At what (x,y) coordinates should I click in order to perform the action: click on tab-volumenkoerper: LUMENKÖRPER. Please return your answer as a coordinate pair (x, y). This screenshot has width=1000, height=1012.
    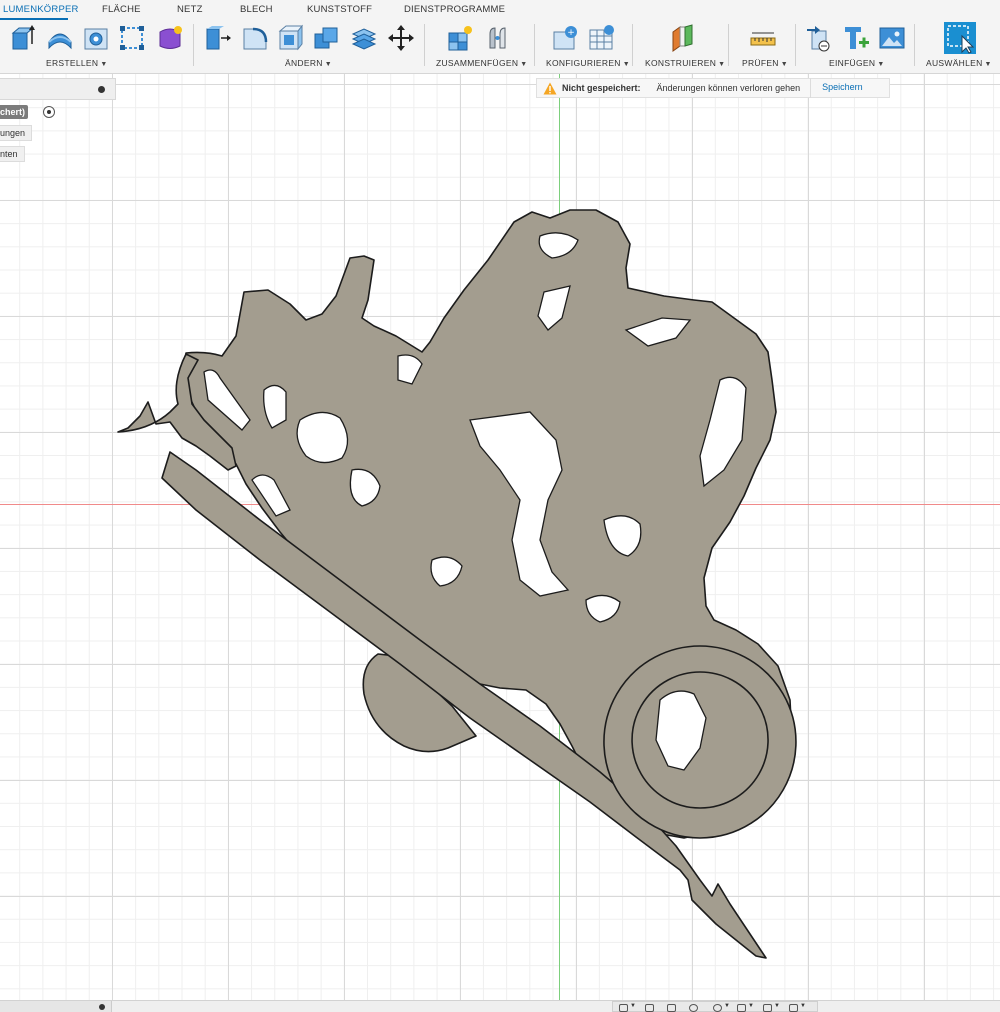
    Looking at the image, I should click on (41, 9).